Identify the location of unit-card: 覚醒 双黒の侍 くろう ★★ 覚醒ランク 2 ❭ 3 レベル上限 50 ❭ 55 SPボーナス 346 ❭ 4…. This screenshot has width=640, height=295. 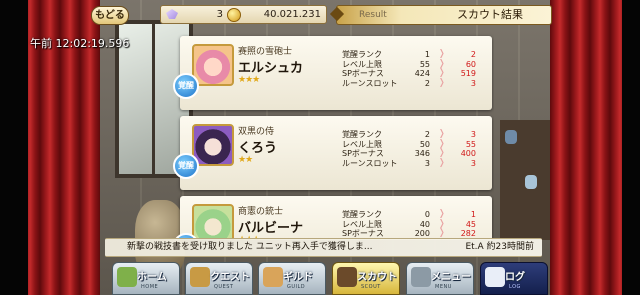
(332, 153).